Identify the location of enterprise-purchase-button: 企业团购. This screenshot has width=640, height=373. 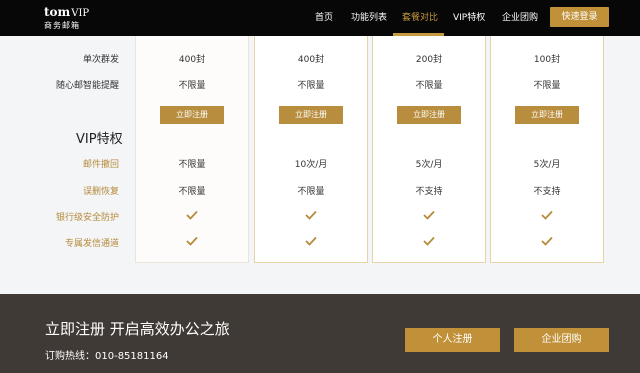
(561, 340).